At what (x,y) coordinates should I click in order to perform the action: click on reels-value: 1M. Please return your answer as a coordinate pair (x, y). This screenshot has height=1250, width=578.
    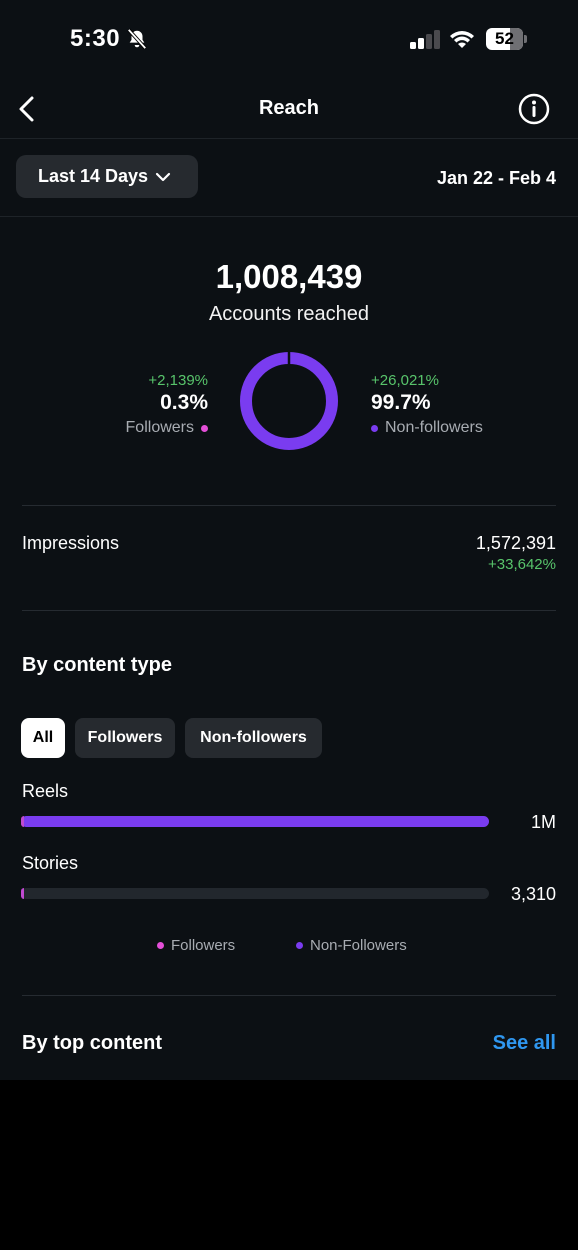
    Looking at the image, I should click on (543, 822).